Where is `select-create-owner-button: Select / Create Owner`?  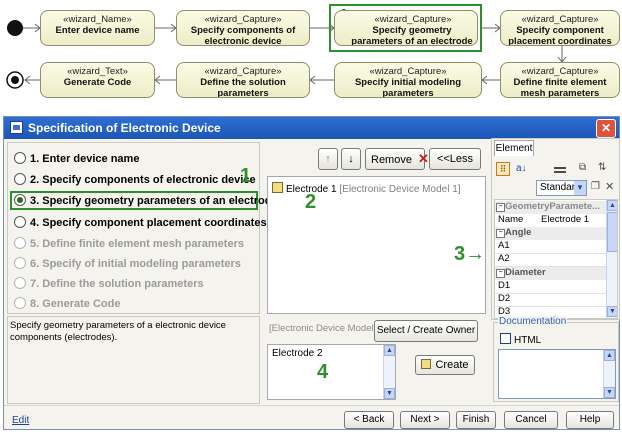
select-create-owner-button: Select / Create Owner is located at coordinates (426, 331).